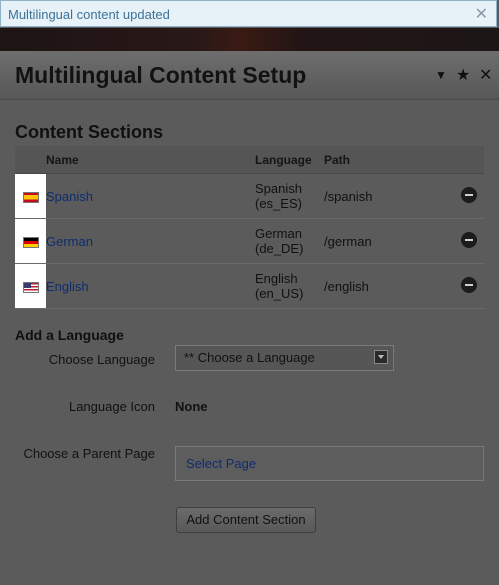  Describe the element at coordinates (30, 242) in the screenshot. I see `germany-flag-icon` at that location.